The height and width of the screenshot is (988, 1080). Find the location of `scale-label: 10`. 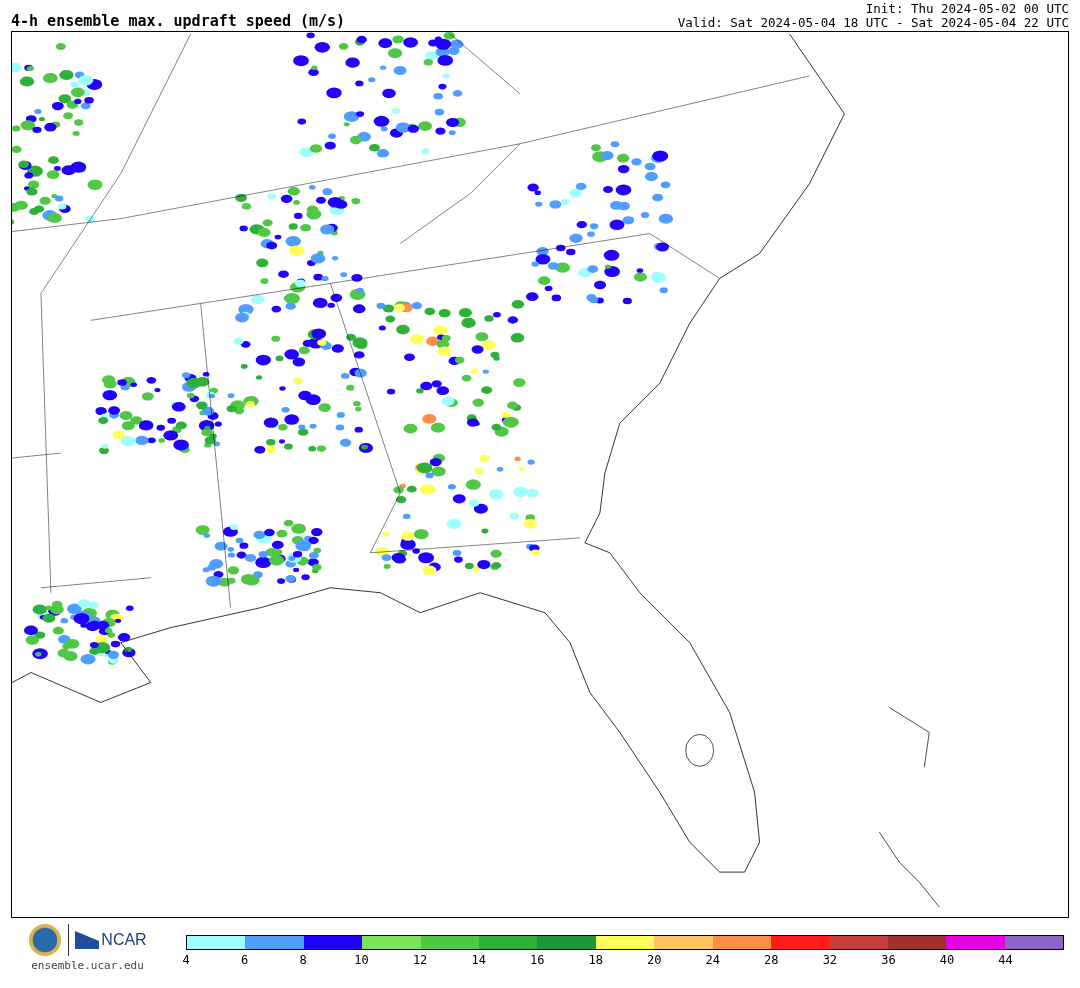

scale-label: 10 is located at coordinates (361, 960).